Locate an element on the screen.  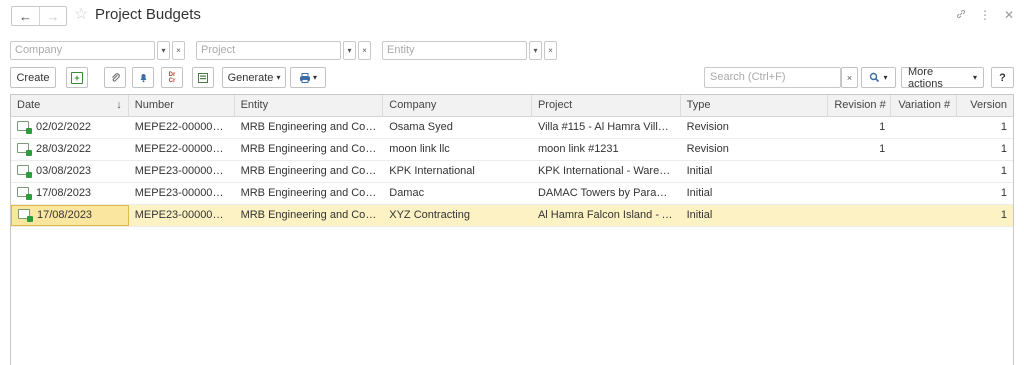
search-input: Search (Ctrl+F) is located at coordinates (772, 77).